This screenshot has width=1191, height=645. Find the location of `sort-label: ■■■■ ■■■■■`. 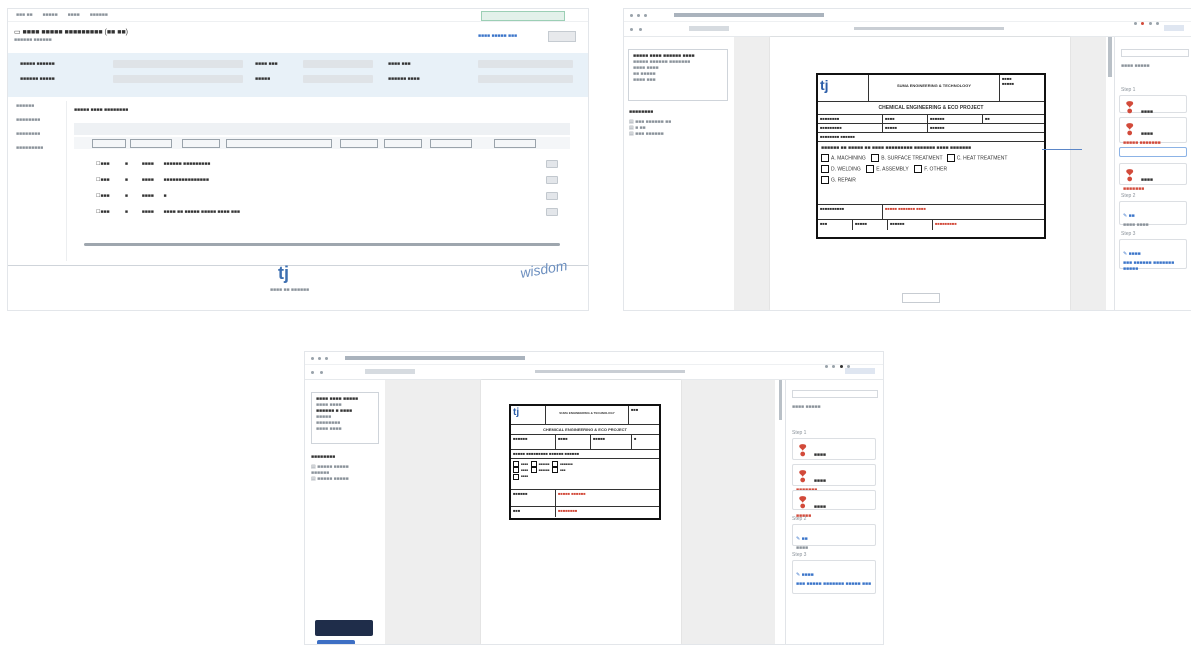

sort-label: ■■■■ ■■■■■ is located at coordinates (1135, 66).